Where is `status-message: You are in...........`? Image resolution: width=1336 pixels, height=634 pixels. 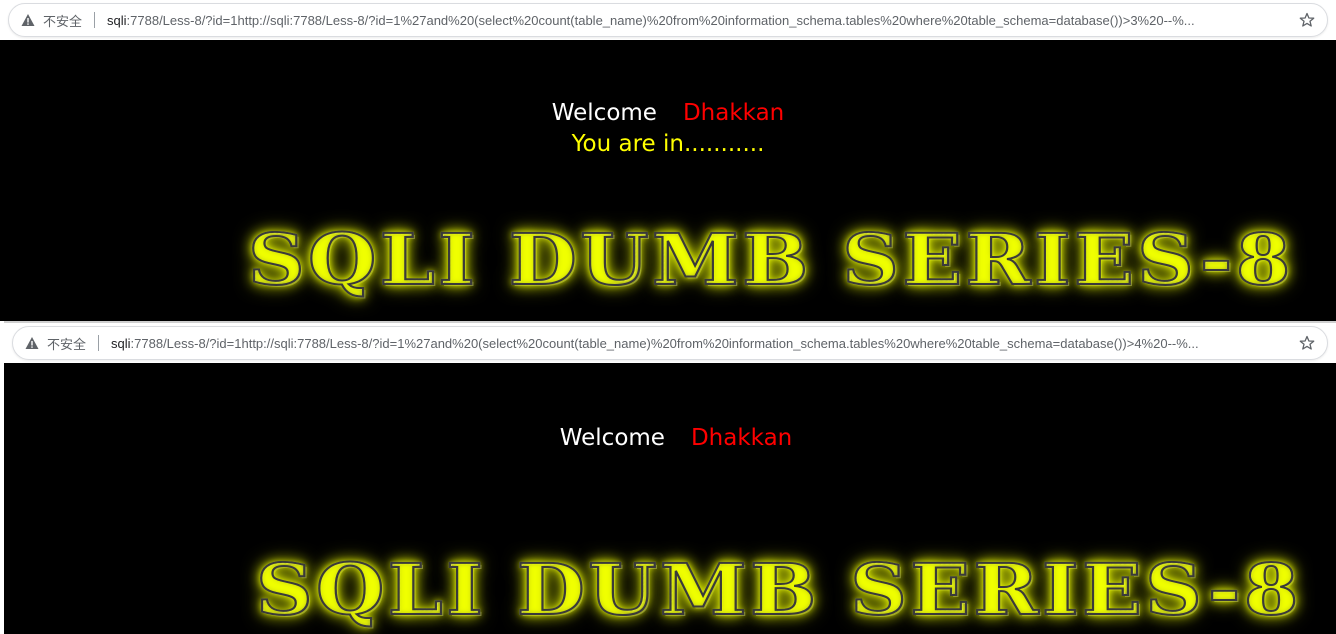 status-message: You are in........... is located at coordinates (668, 144).